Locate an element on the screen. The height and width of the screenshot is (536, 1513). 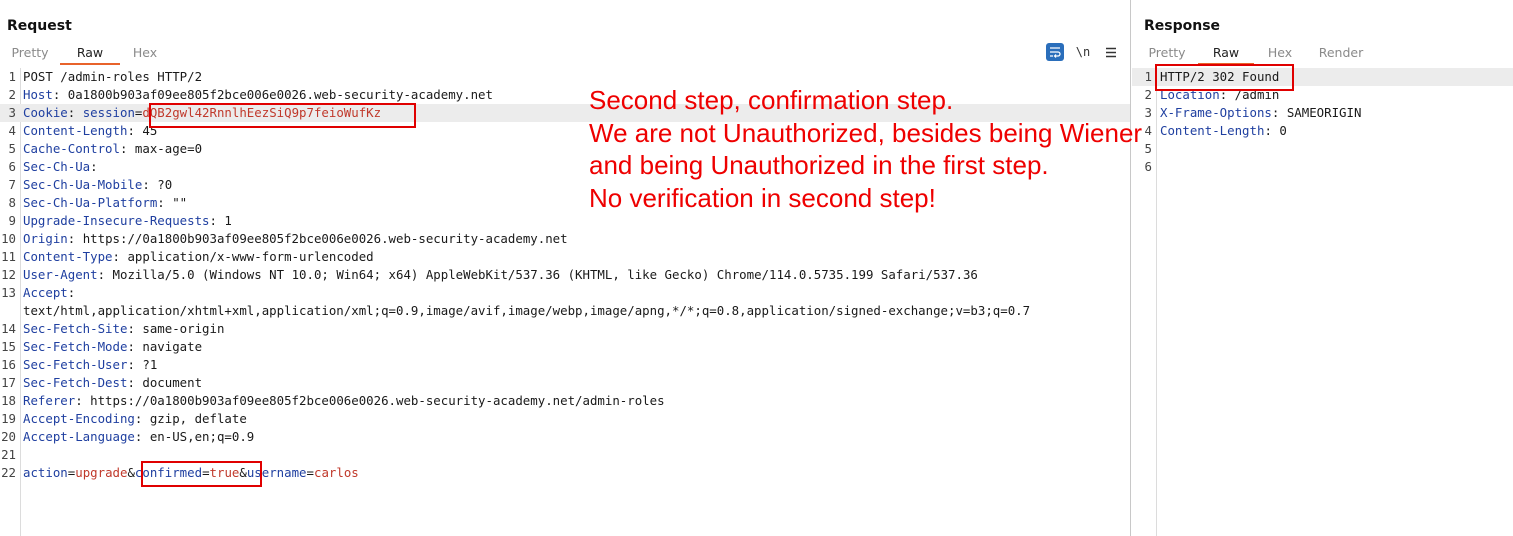
code-line: 20 Accept-Language: en-US,en;q=0.9 is located at coordinates (565, 437).